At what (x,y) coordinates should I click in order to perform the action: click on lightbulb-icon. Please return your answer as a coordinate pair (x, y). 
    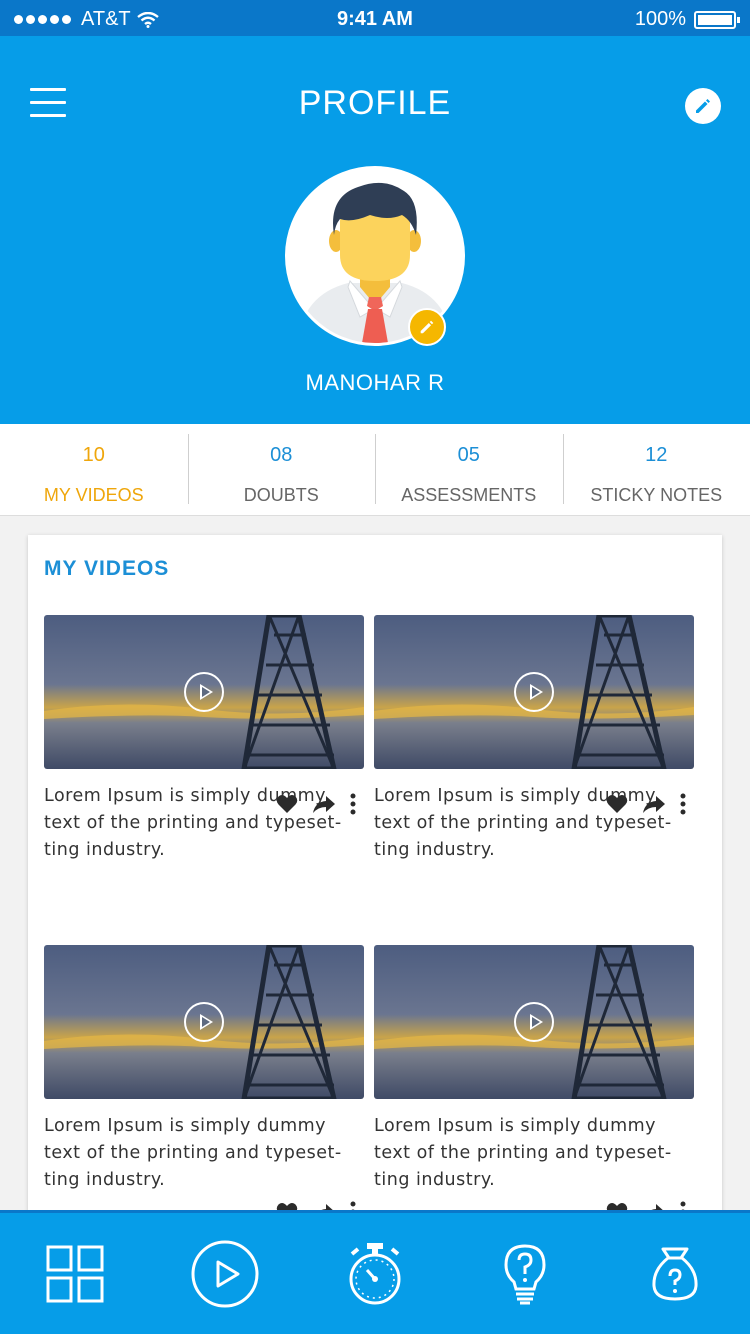
    Looking at the image, I should click on (525, 1273).